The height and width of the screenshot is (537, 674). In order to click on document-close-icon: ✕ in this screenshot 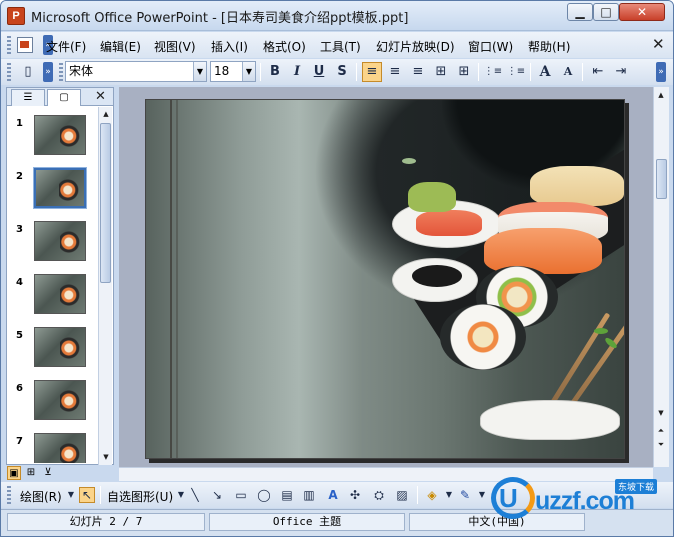, I will do `click(658, 44)`.